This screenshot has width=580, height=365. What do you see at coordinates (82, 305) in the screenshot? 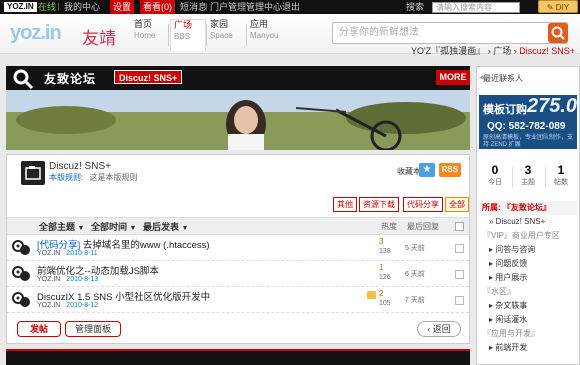
I see `thread-date: 2010-8-12` at bounding box center [82, 305].